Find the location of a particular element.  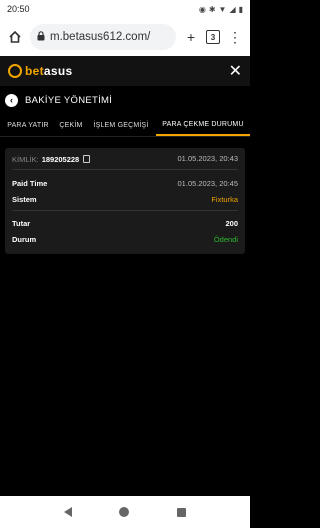

status-icons: ◉ ✱ ▼ ◢ ▮ is located at coordinates (221, 9).